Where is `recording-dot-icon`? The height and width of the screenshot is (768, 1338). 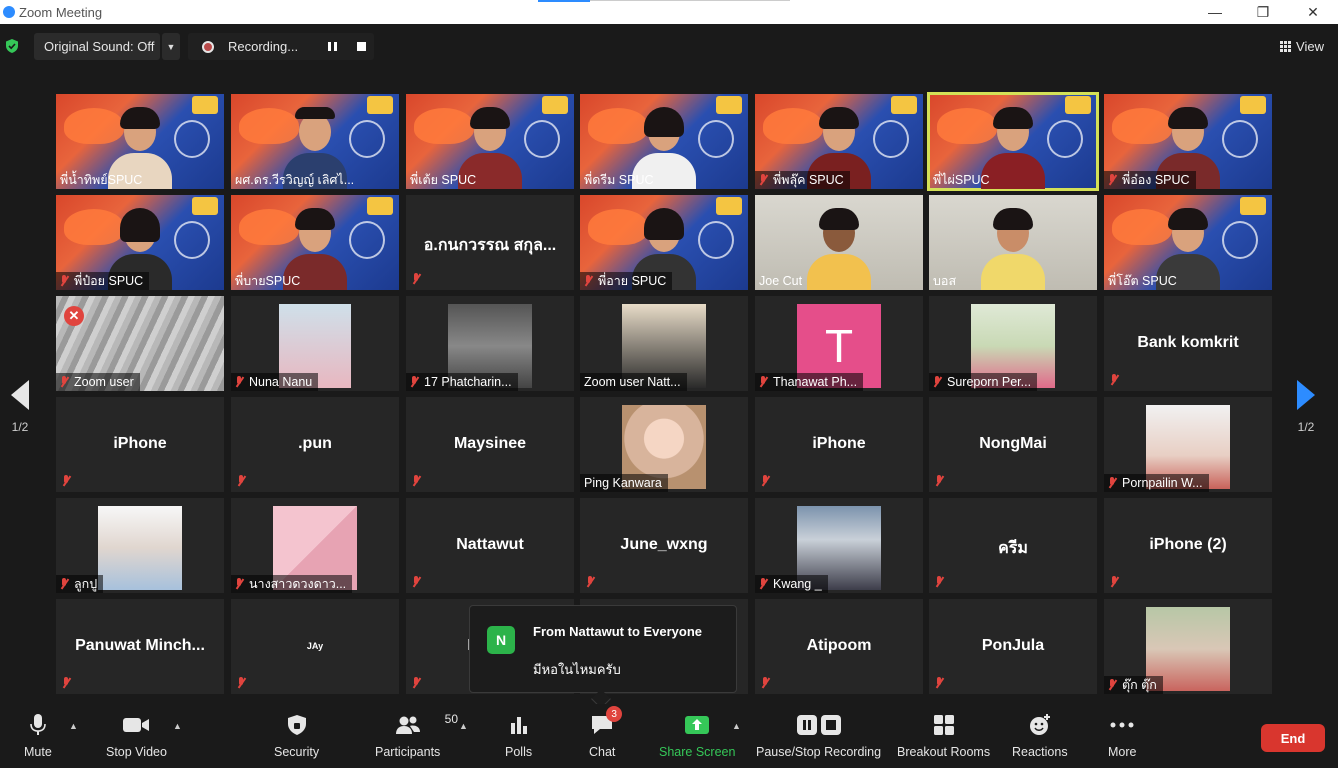 recording-dot-icon is located at coordinates (208, 46).